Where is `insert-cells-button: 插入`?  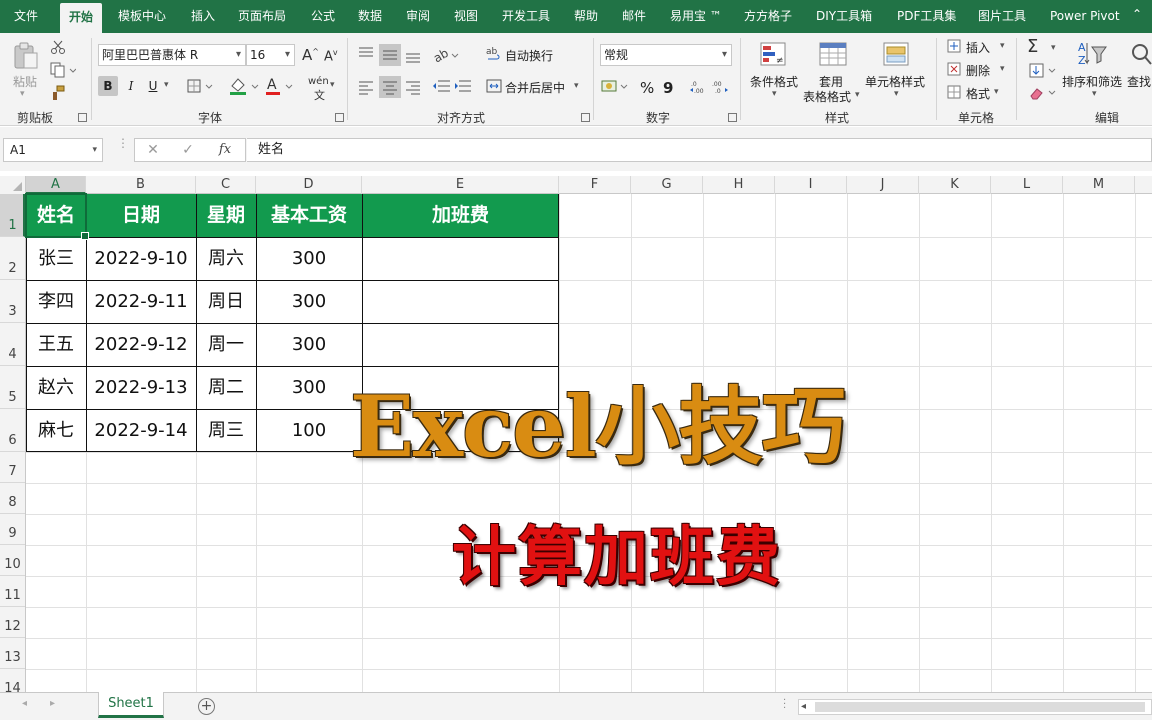 insert-cells-button: 插入 is located at coordinates (978, 47).